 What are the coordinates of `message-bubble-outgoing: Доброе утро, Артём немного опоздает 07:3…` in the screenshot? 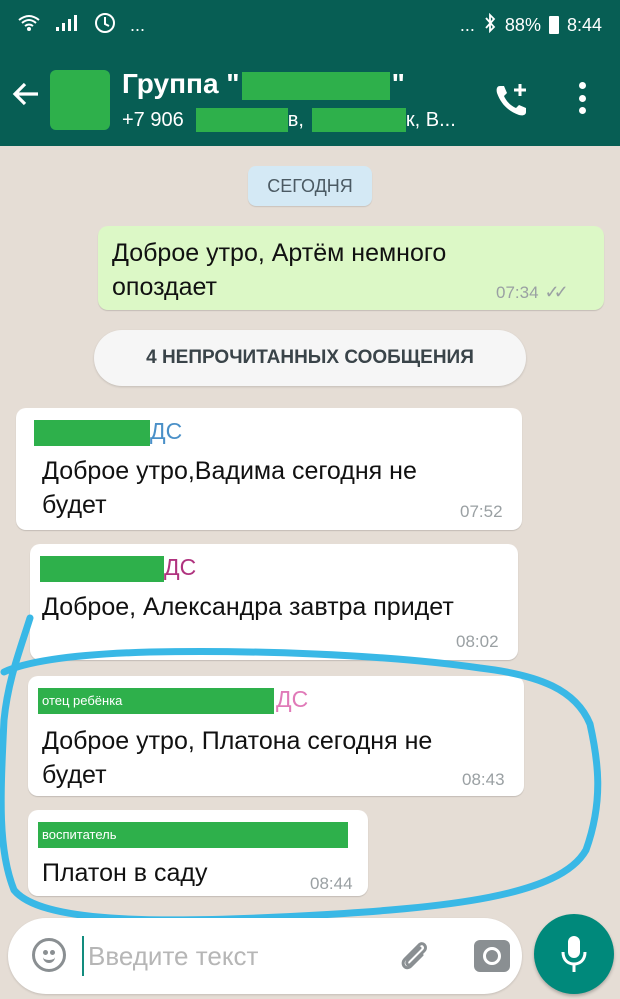 It's located at (351, 268).